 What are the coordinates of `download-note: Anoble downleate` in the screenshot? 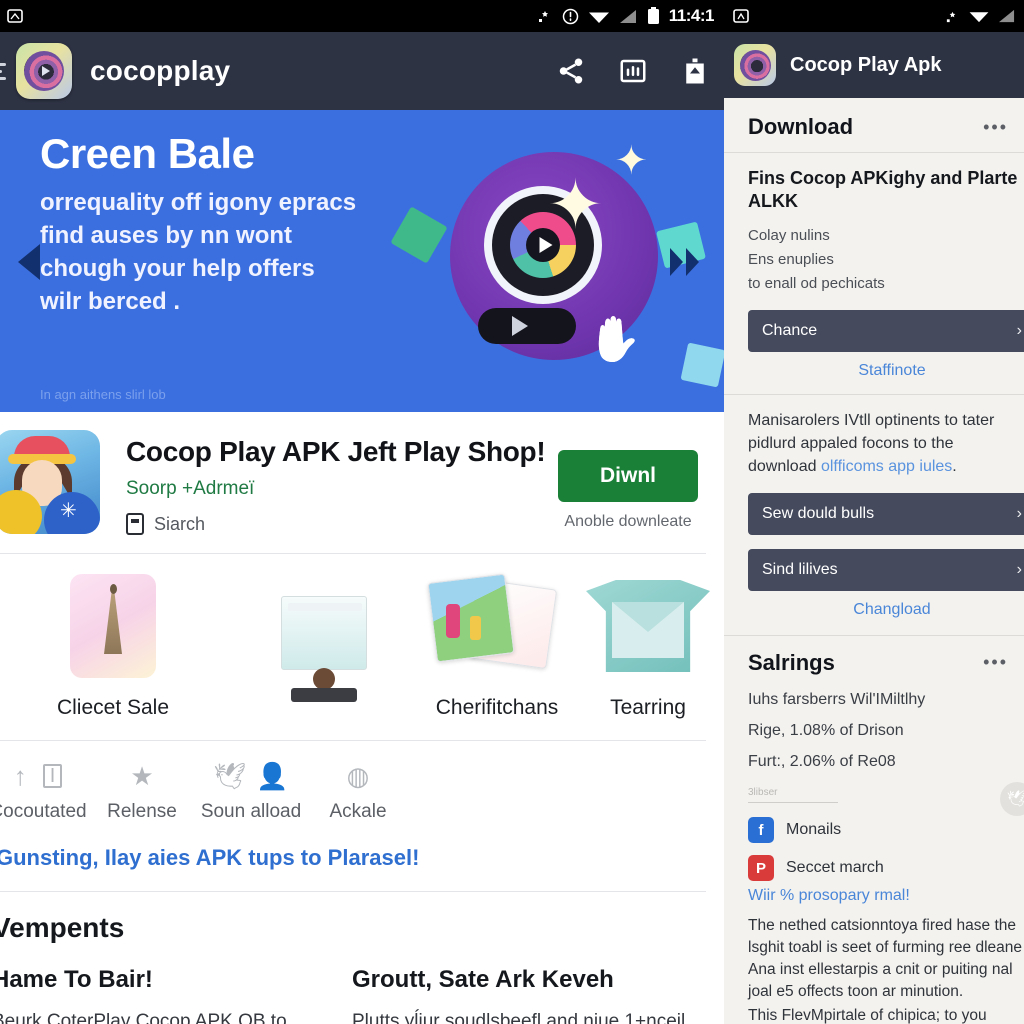 It's located at (628, 521).